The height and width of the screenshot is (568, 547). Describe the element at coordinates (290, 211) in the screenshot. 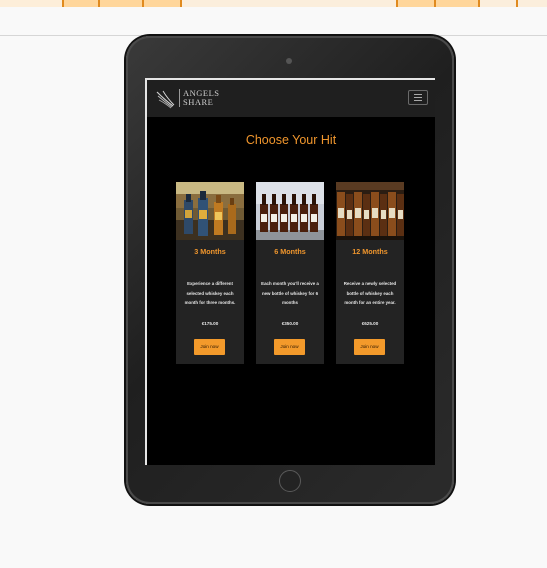

I see `whiskey-bottles-row-photo` at that location.